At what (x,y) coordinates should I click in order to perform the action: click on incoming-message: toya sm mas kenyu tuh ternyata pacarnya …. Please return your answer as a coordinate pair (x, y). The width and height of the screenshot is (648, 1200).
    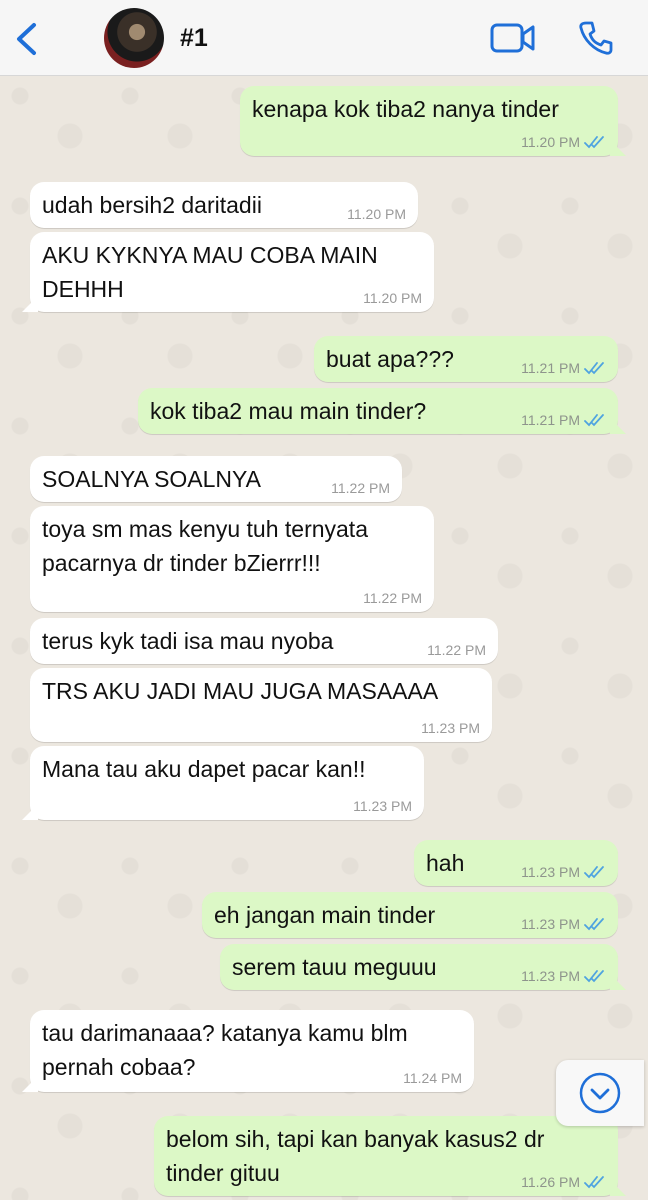
    Looking at the image, I should click on (232, 559).